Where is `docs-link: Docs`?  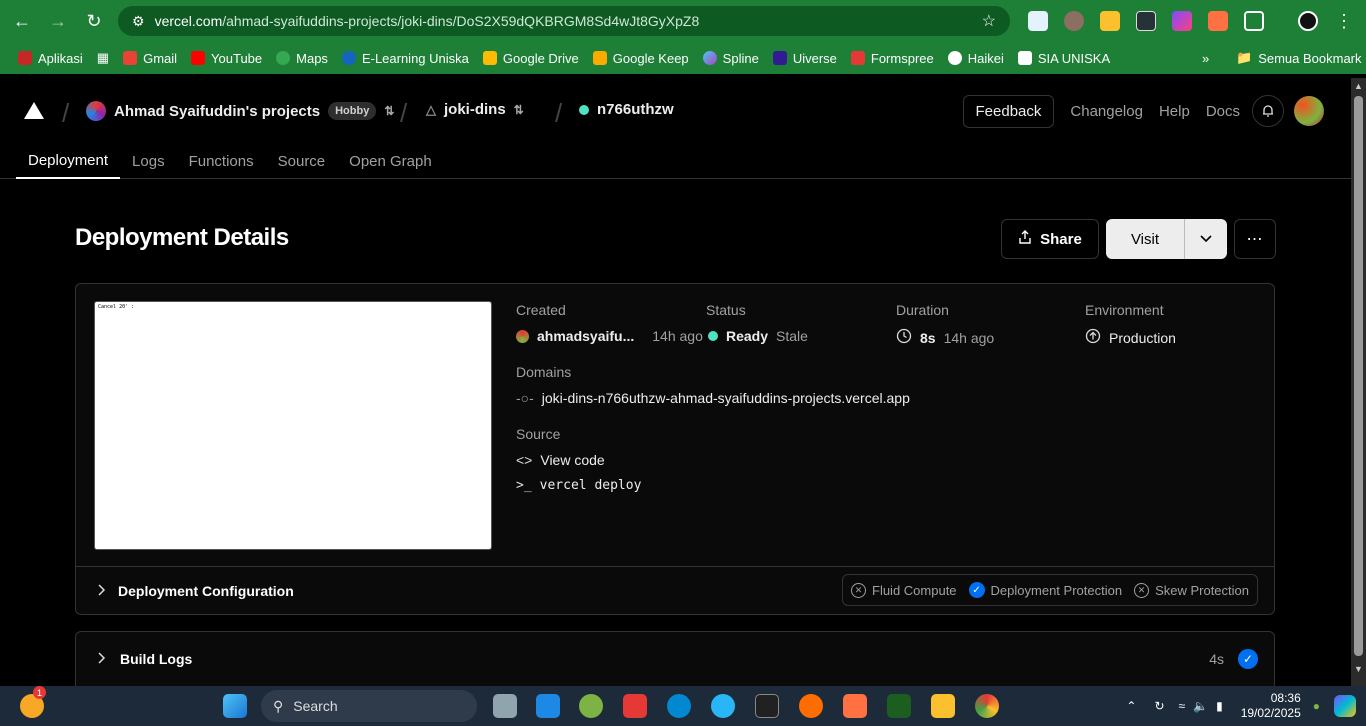 docs-link: Docs is located at coordinates (1223, 111).